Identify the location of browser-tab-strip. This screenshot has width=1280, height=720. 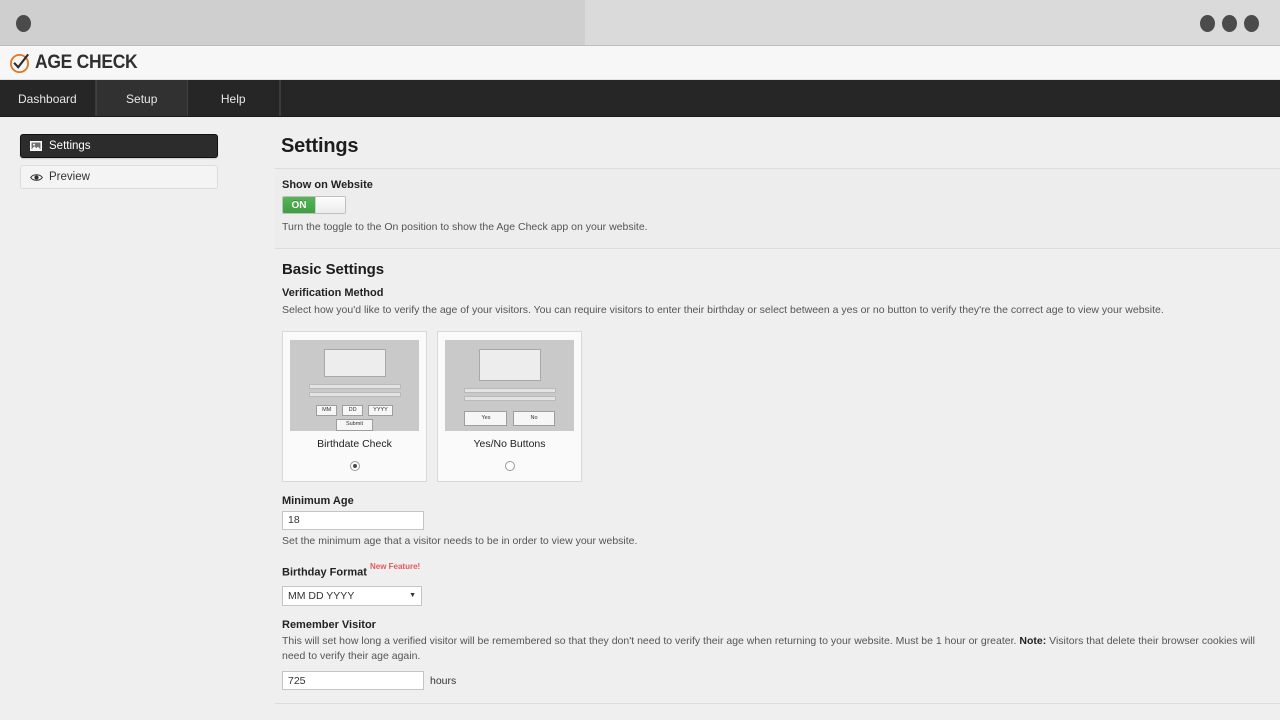
(303, 22).